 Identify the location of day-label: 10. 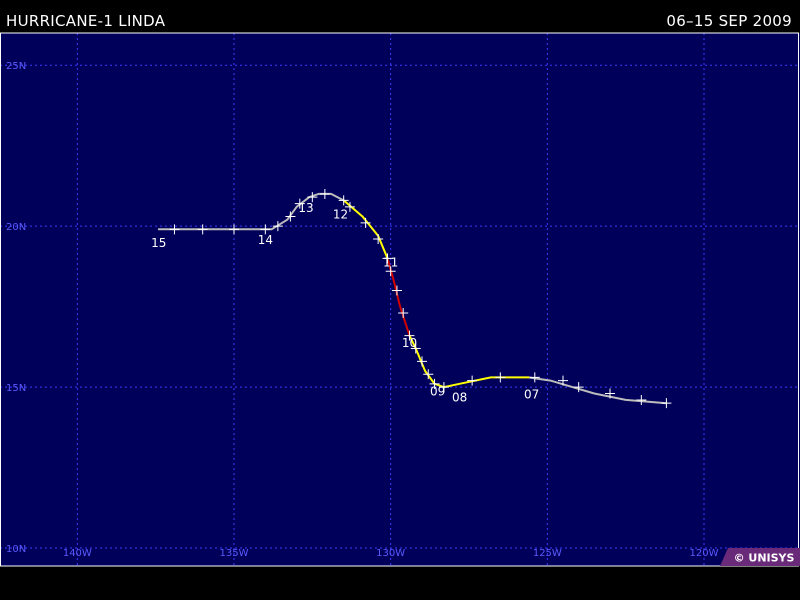
(409, 343).